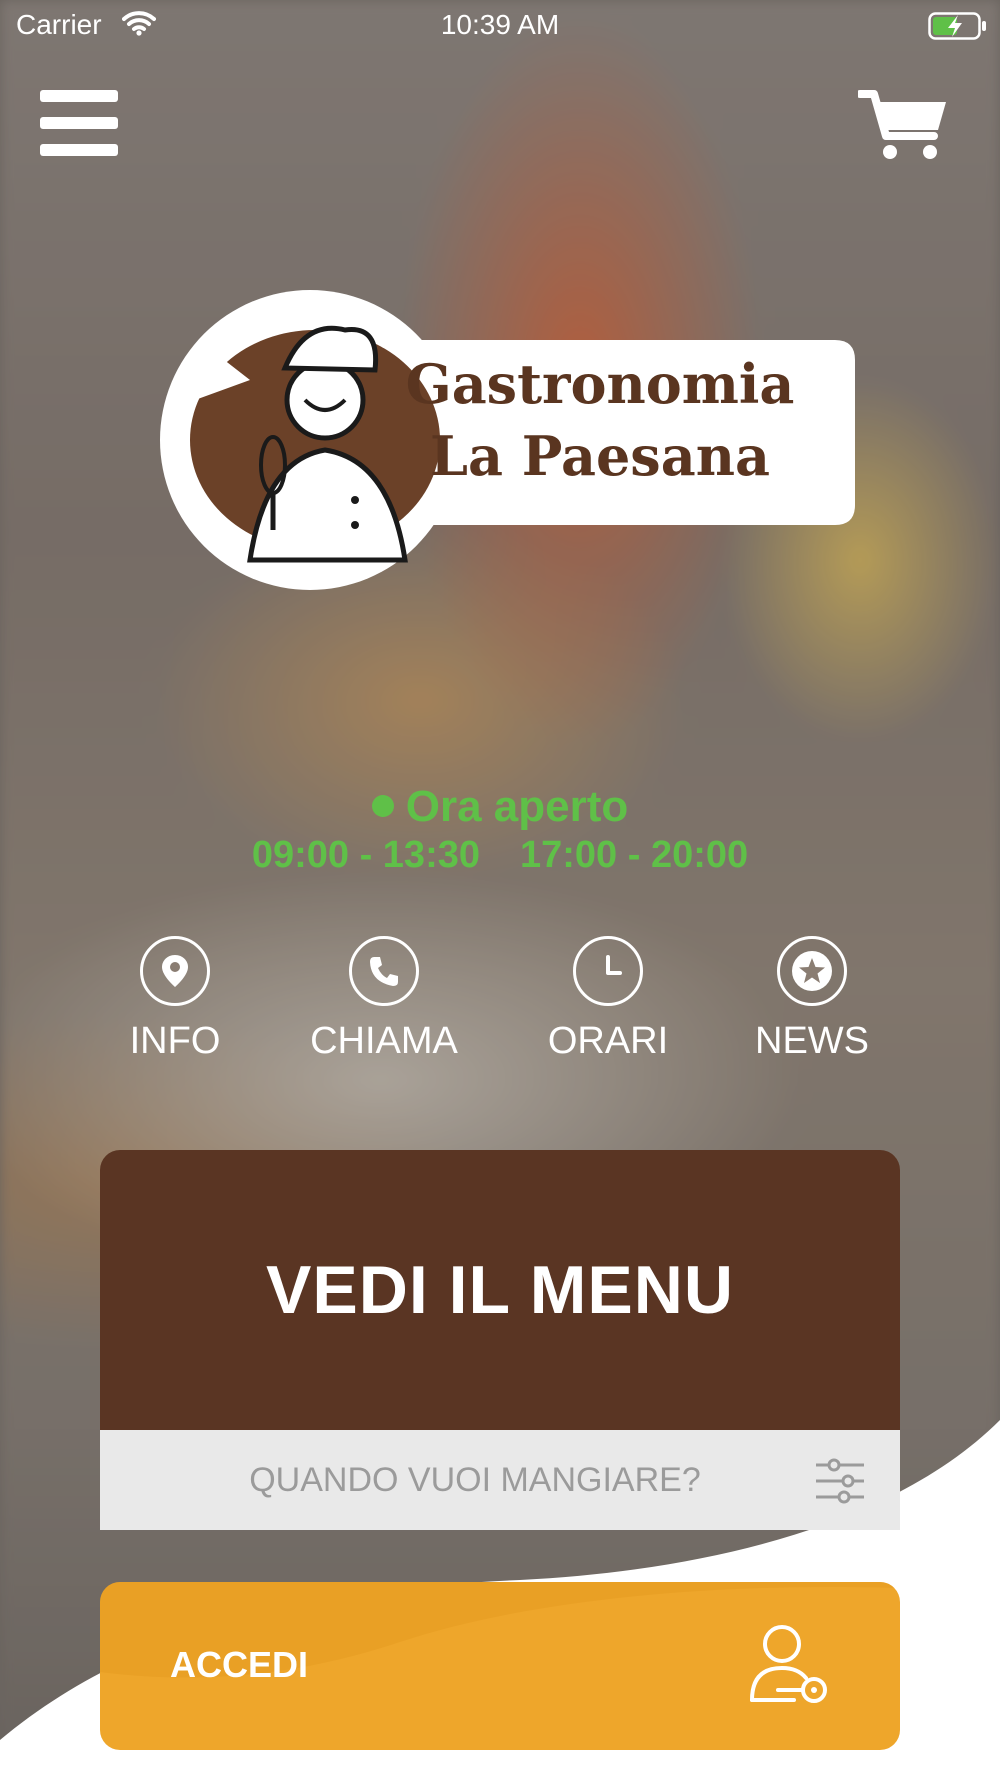 The width and height of the screenshot is (1000, 1778). What do you see at coordinates (600, 456) in the screenshot?
I see `logo-line-2: La Paesana` at bounding box center [600, 456].